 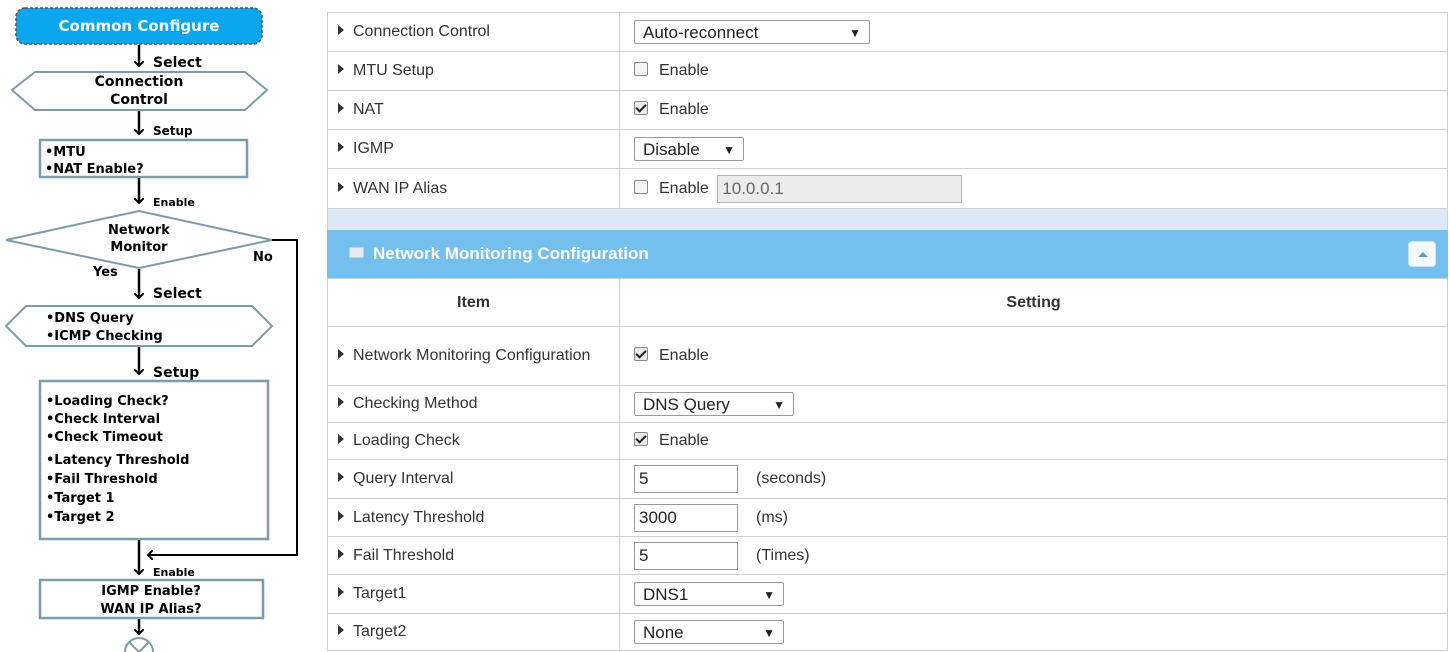 What do you see at coordinates (887, 71) in the screenshot?
I see `table-row: MTU Setup Enable` at bounding box center [887, 71].